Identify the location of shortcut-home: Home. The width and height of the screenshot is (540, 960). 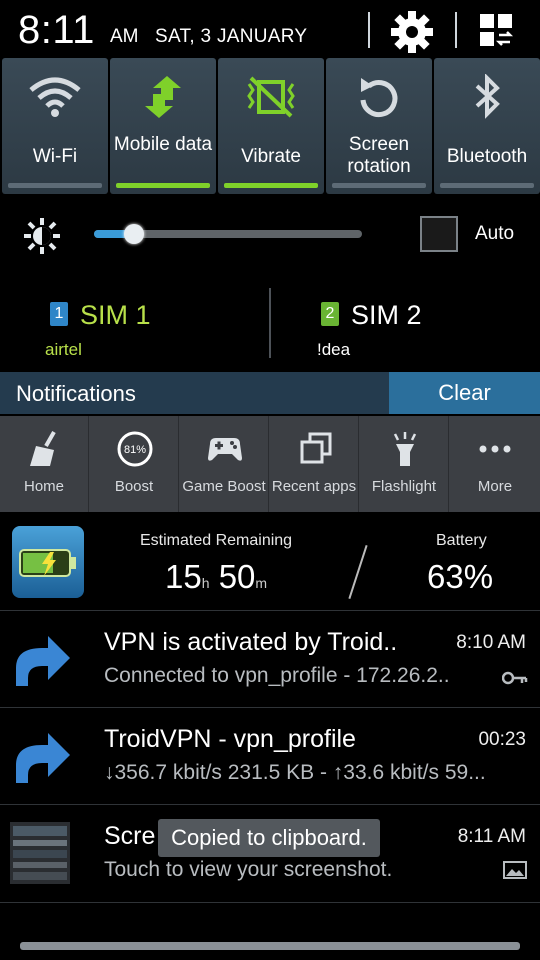
(44, 464).